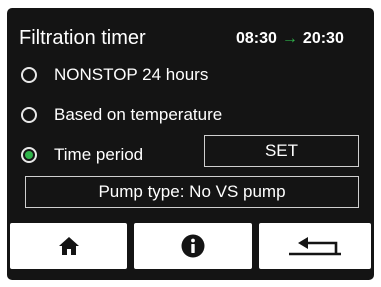 This screenshot has width=381, height=287. Describe the element at coordinates (281, 151) in the screenshot. I see `set-button: SET` at that location.